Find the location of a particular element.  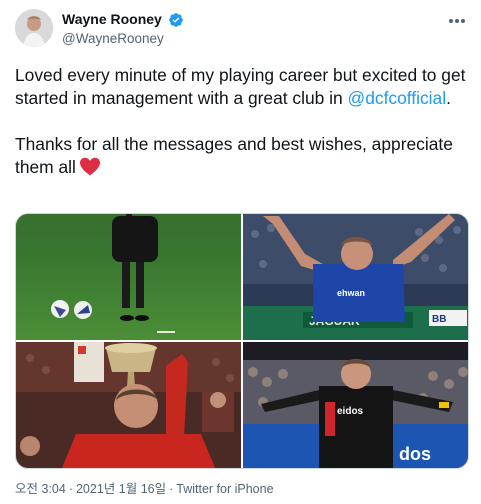

svg-text: eidos is located at coordinates (350, 411).